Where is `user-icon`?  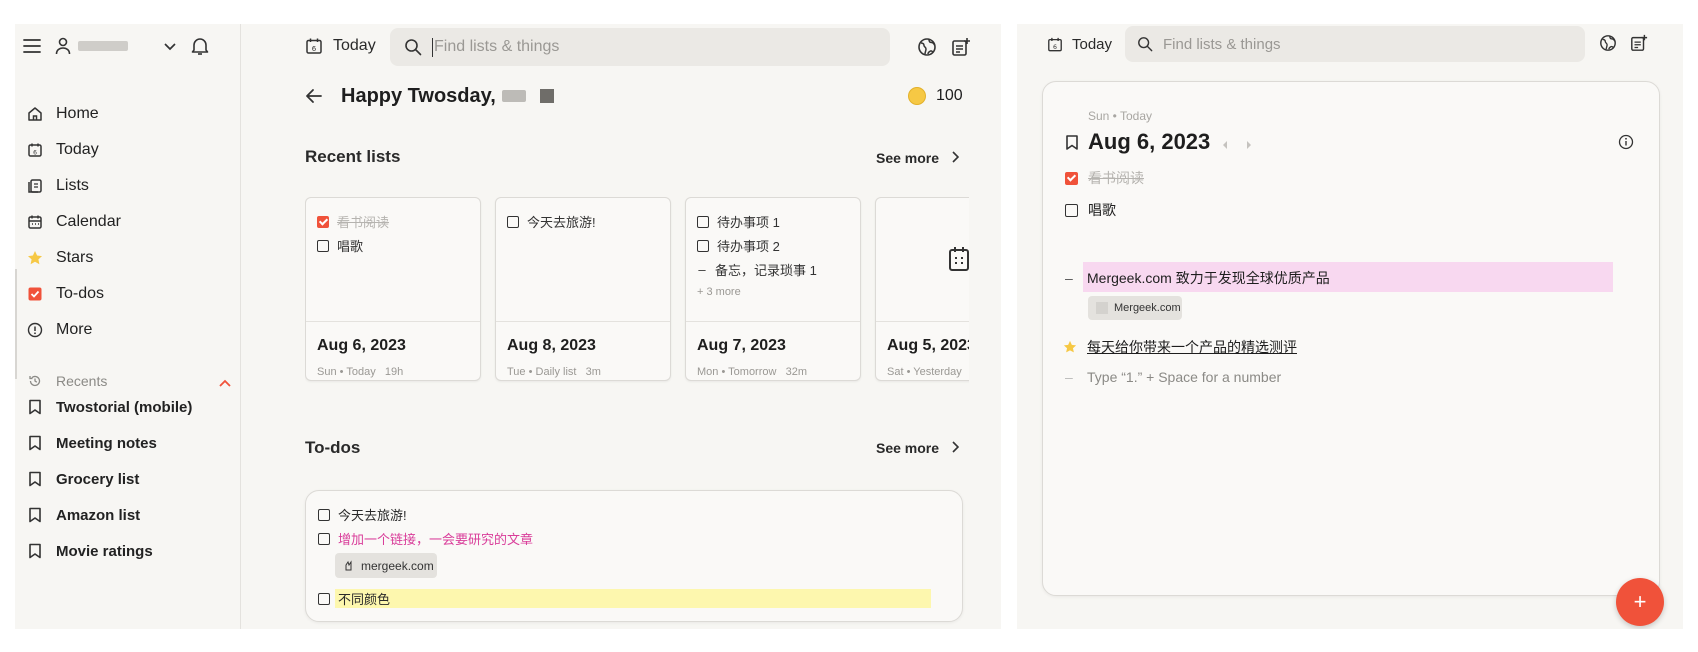
user-icon is located at coordinates (63, 48).